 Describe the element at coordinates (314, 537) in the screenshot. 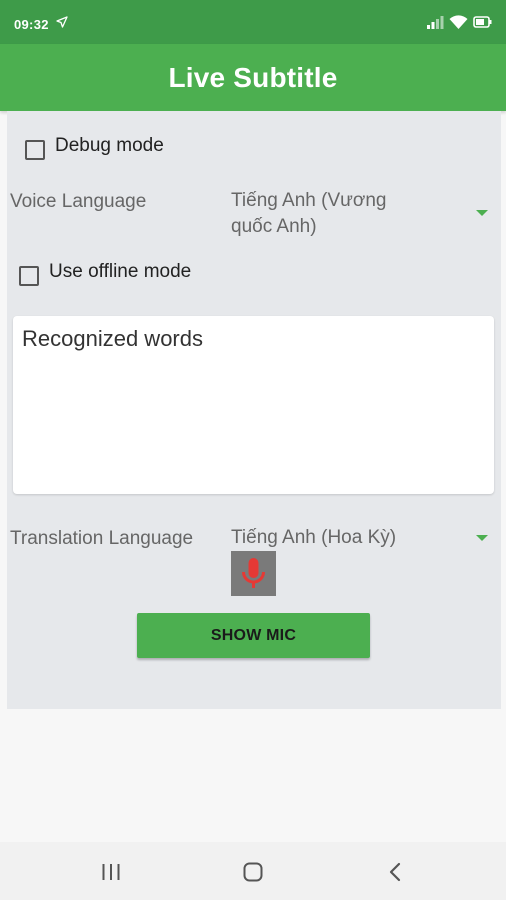

I see `translation-language-value: Tiếng Anh (Hoa Kỳ)` at that location.